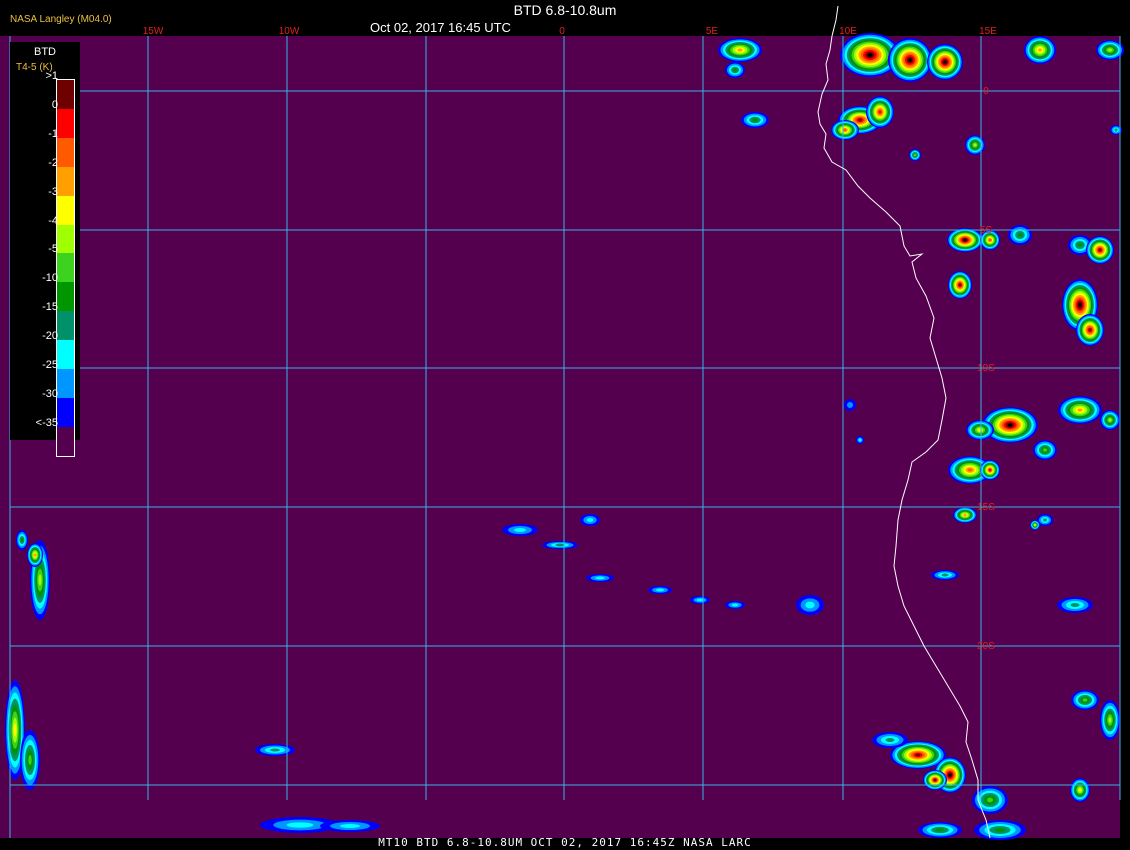 This screenshot has height=850, width=1130. What do you see at coordinates (440, 27) in the screenshot?
I see `observation-datetime: Oct 02, 2017 16:45 UTC` at bounding box center [440, 27].